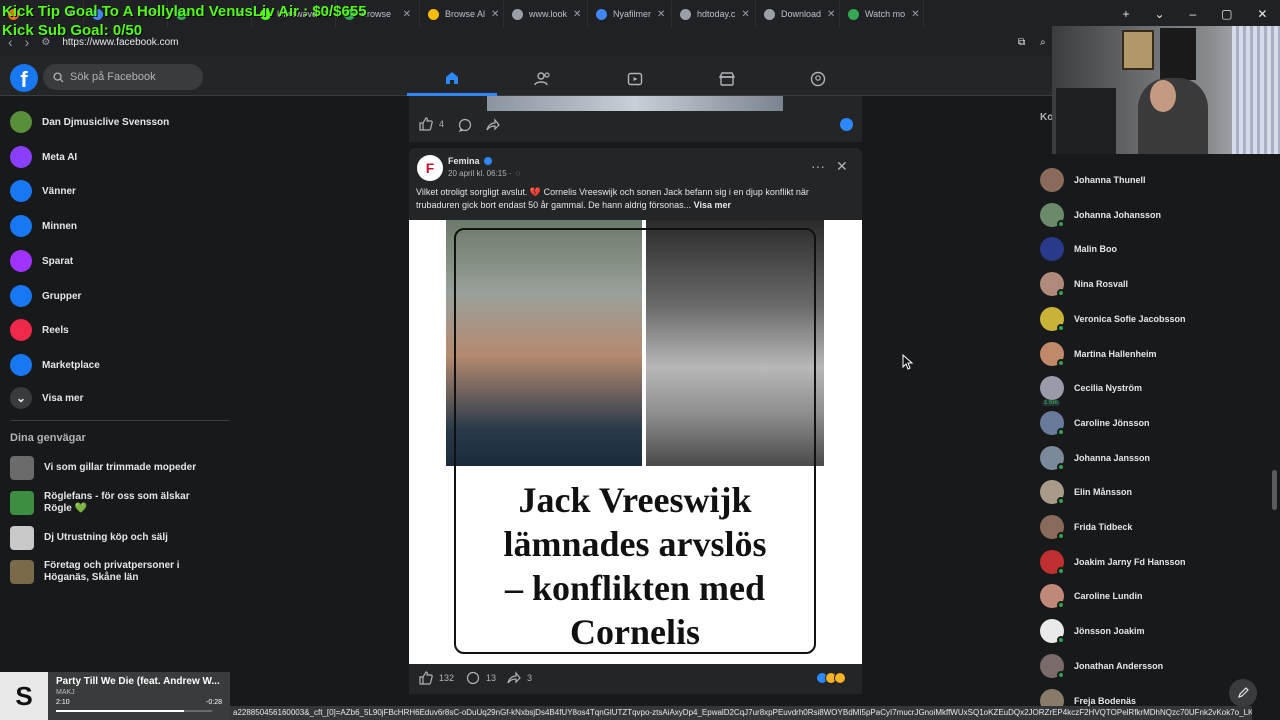  Describe the element at coordinates (1091, 390) in the screenshot. I see `contact-item: 1 tim Cecilia Nyström` at that location.